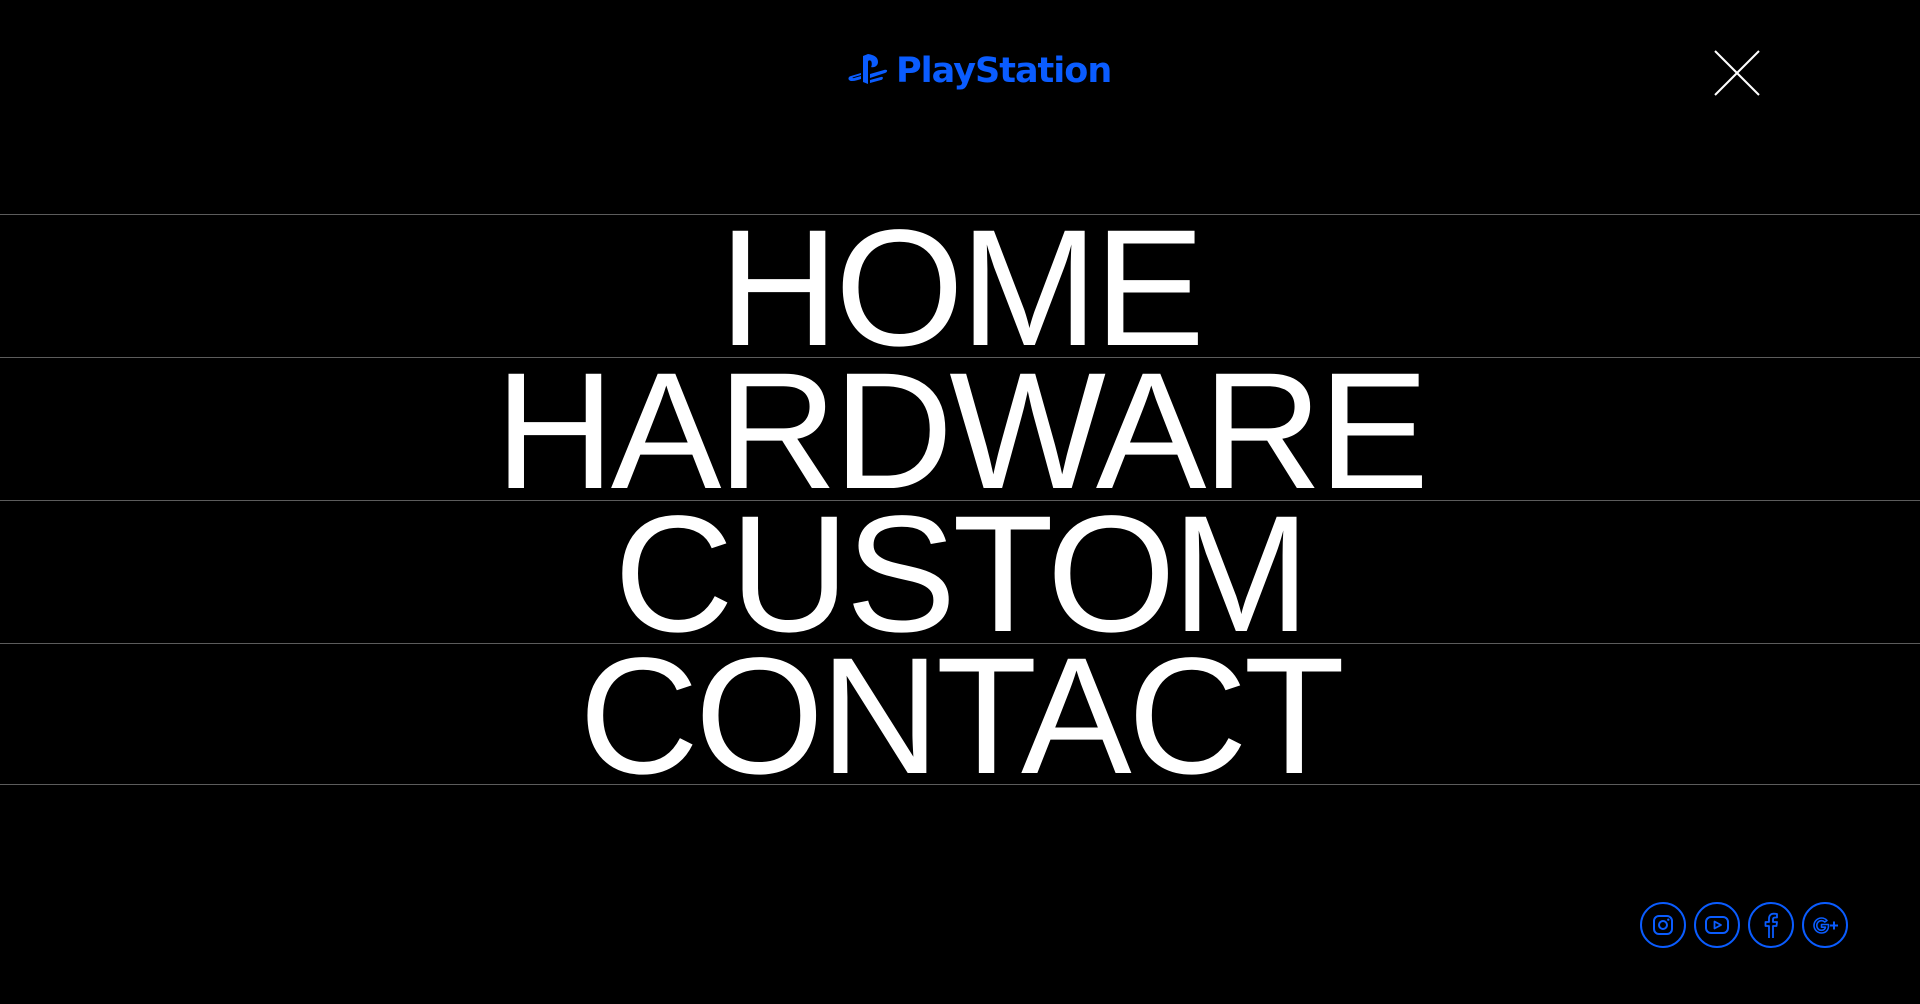 The height and width of the screenshot is (1004, 1920). I want to click on logo-text: PlayStation, so click(1004, 70).